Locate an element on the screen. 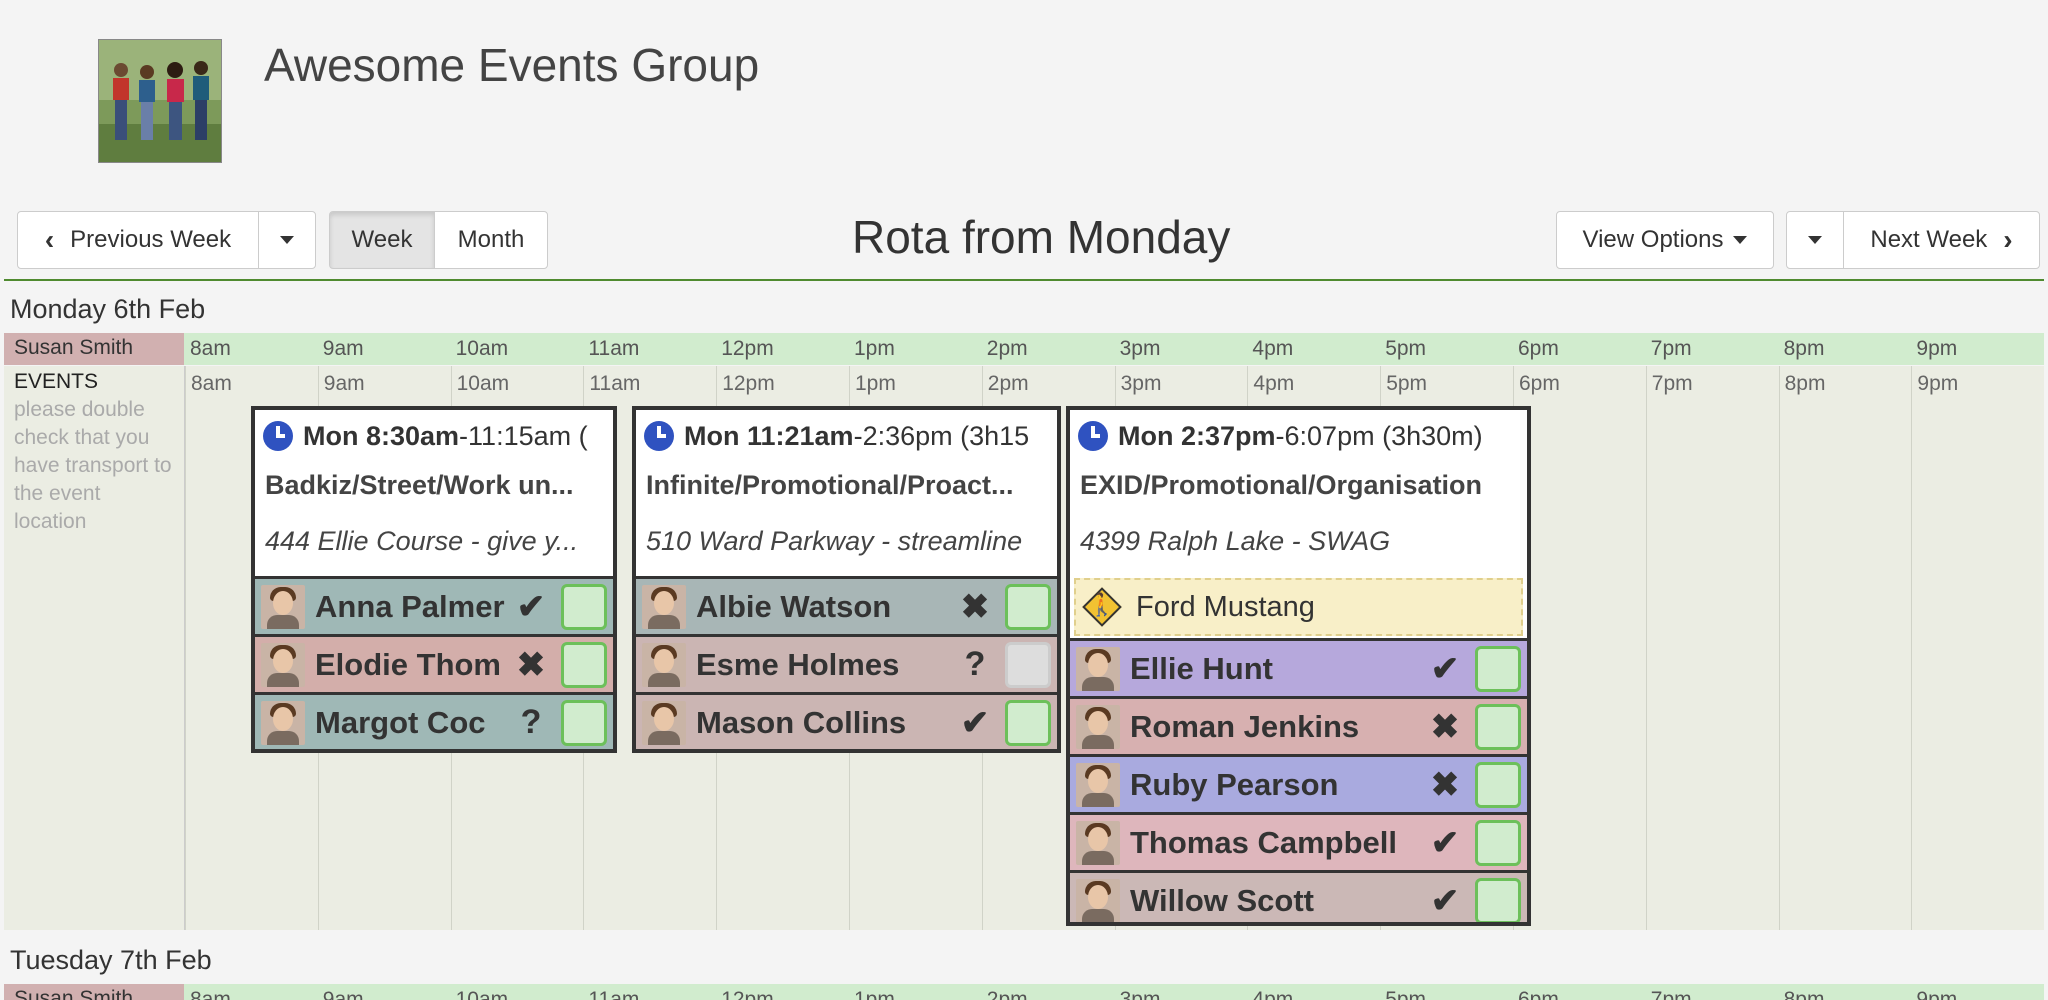 This screenshot has height=1000, width=2048. event-time: Mon 11:21am -2:36pm (3h15 is located at coordinates (846, 436).